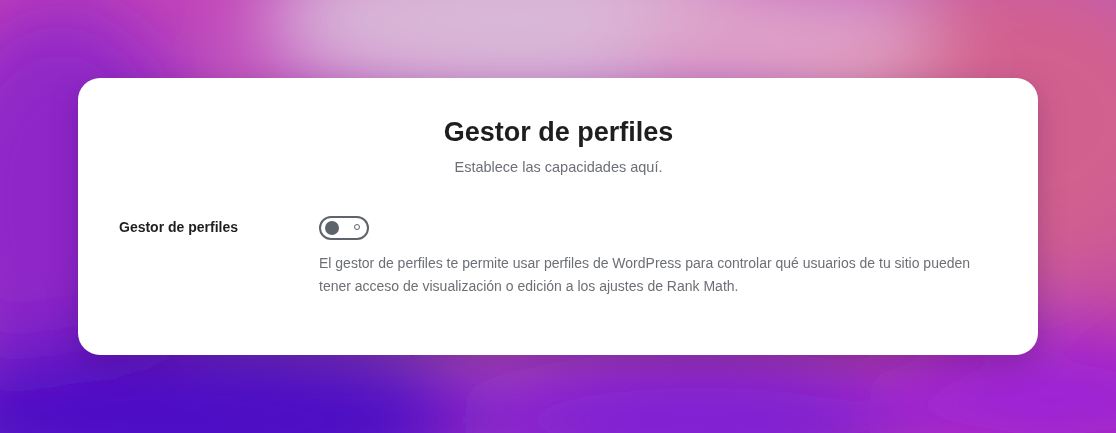 The height and width of the screenshot is (433, 1116). I want to click on setting-label: Gestor de perfiles, so click(179, 227).